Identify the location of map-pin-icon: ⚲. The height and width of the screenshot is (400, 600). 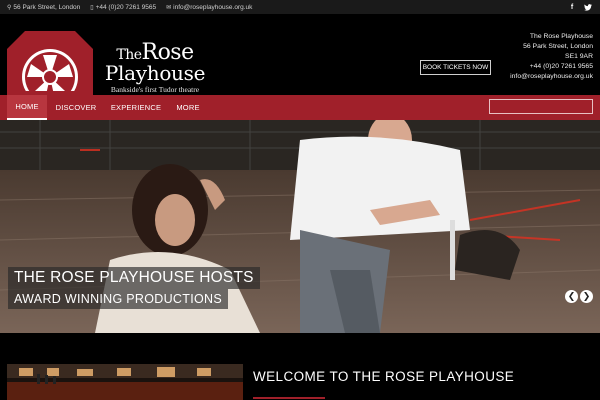
(9, 7).